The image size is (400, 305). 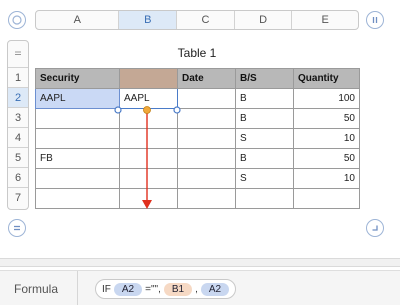 I want to click on header-cell-quantity: Quantity, so click(x=326, y=78).